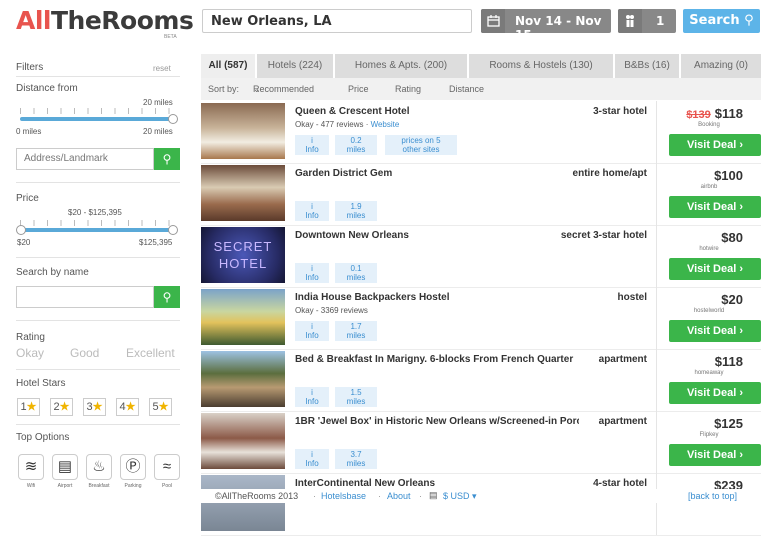 This screenshot has height=536, width=768. Describe the element at coordinates (99, 467) in the screenshot. I see `breakfast-option: ♨` at that location.